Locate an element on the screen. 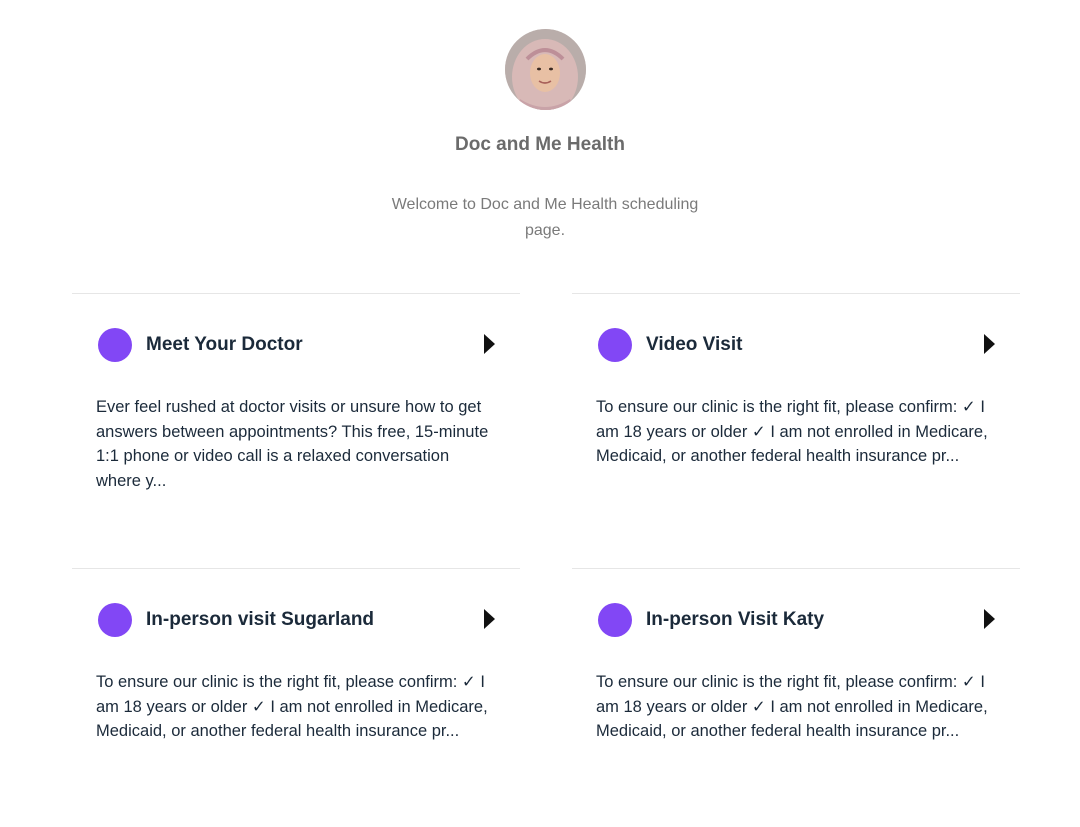 This screenshot has height=827, width=1080. event-title: Video Visit is located at coordinates (694, 344).